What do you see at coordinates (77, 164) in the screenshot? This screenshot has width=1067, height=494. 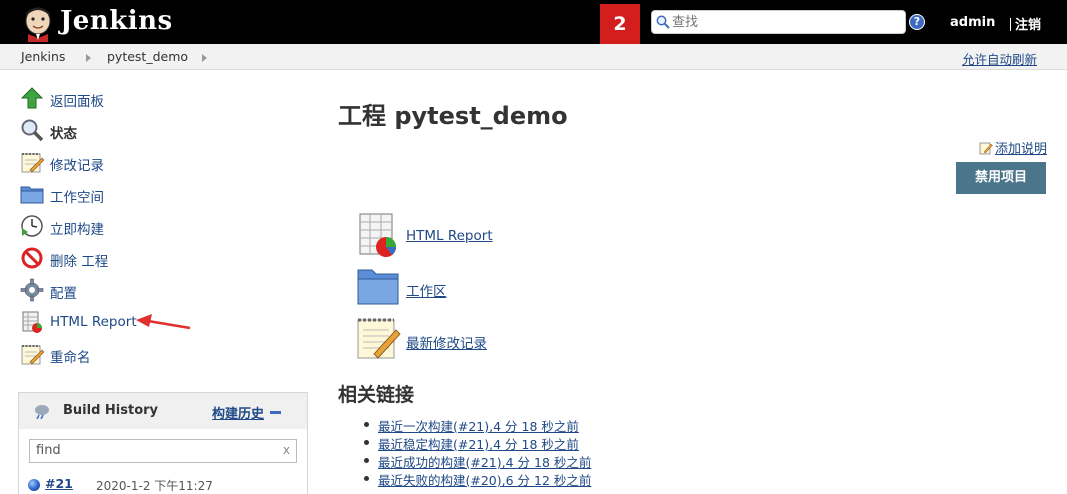 I see `sidebar-item-label: 修改记录` at bounding box center [77, 164].